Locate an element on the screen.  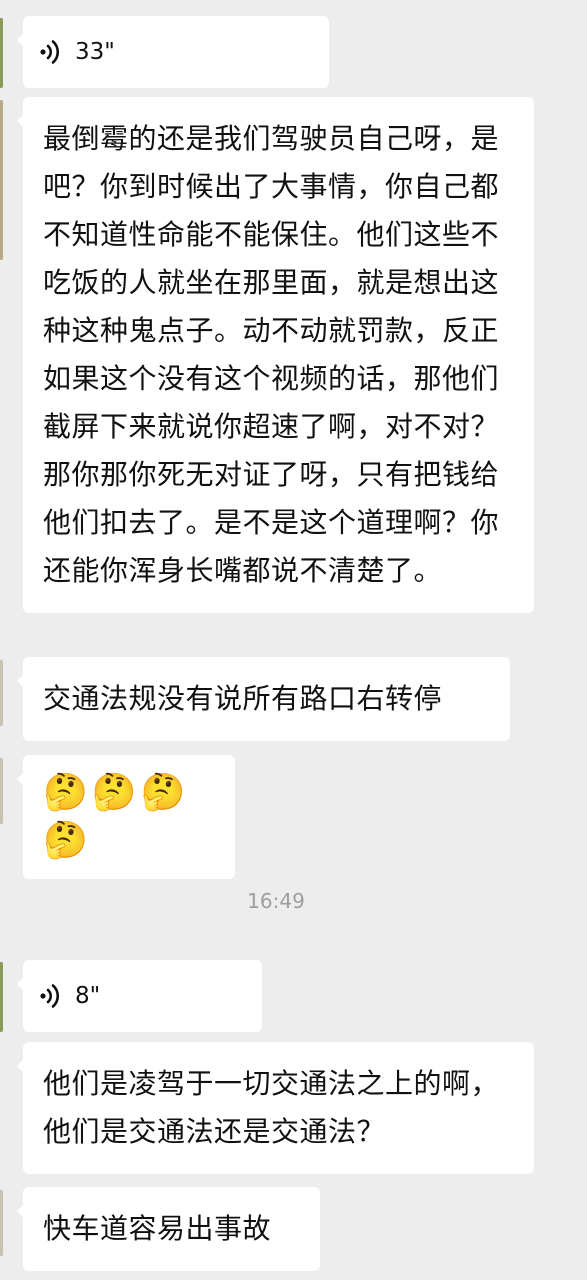
text-message-bubble: 他们是凌驾于一切交通法之上的啊，他们是交通法还是交通法？ is located at coordinates (275, 1108).